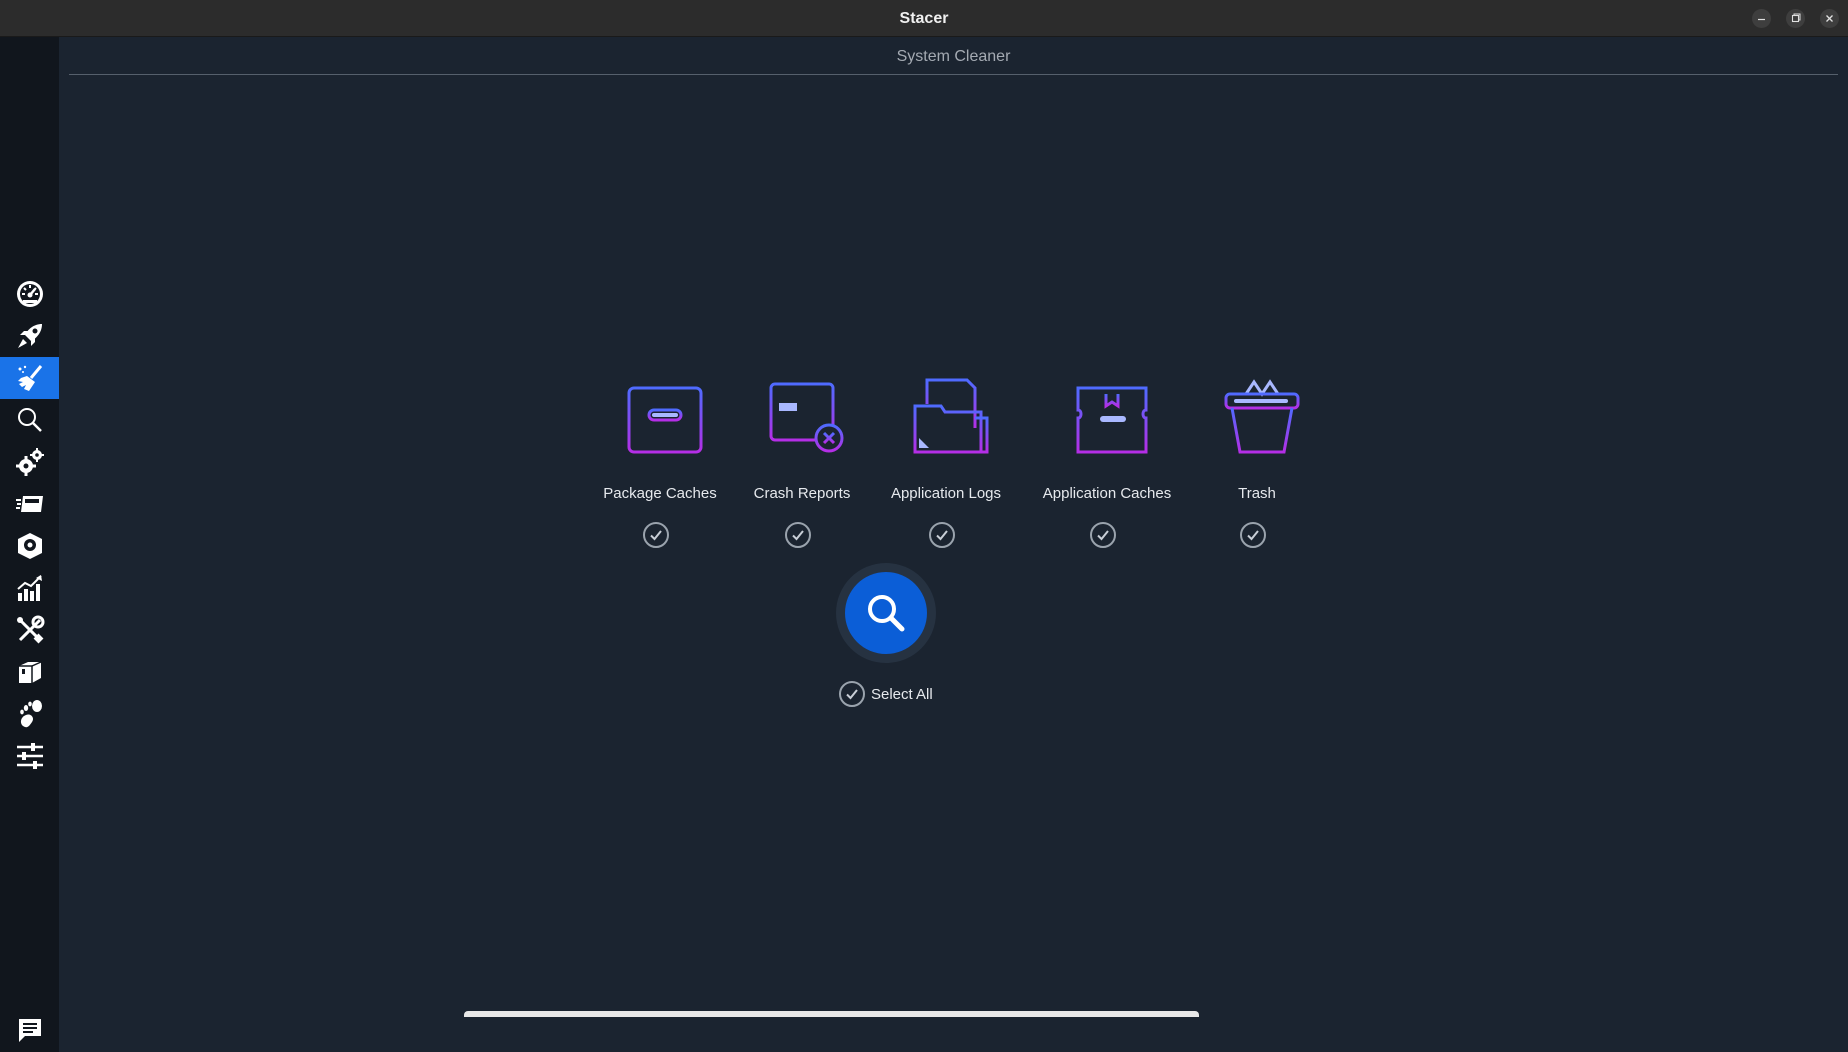 The width and height of the screenshot is (1848, 1052). I want to click on rocket-icon, so click(29, 336).